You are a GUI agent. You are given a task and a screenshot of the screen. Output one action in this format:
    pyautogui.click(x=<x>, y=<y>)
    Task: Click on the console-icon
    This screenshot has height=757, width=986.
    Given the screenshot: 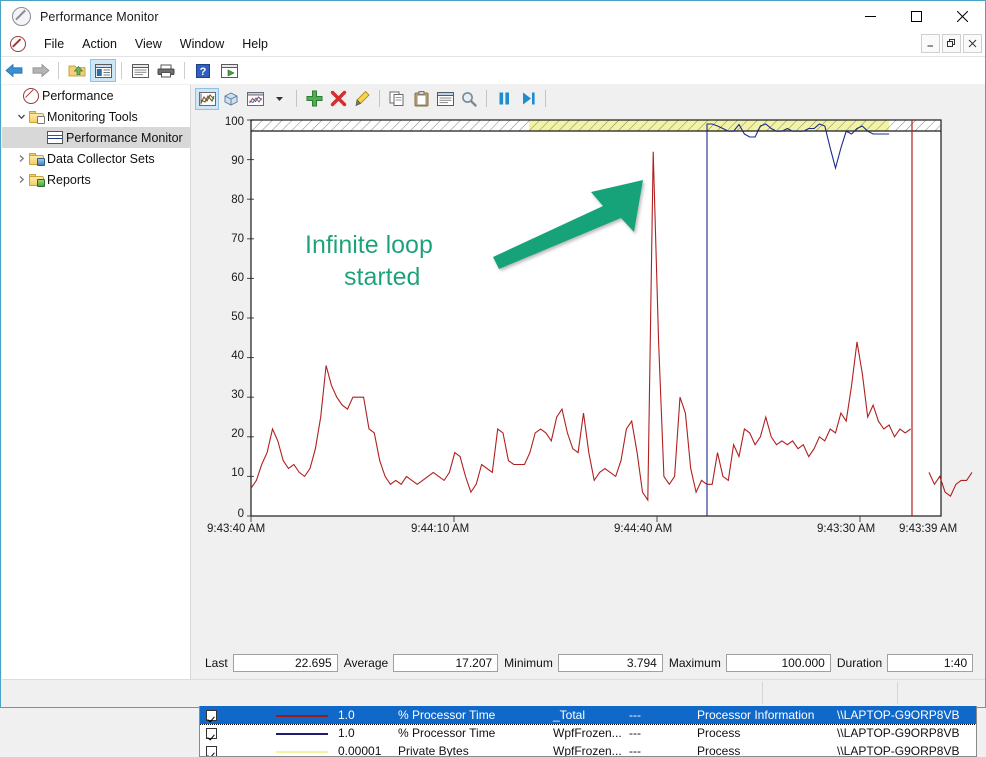 What is the action you would take?
    pyautogui.click(x=18, y=44)
    